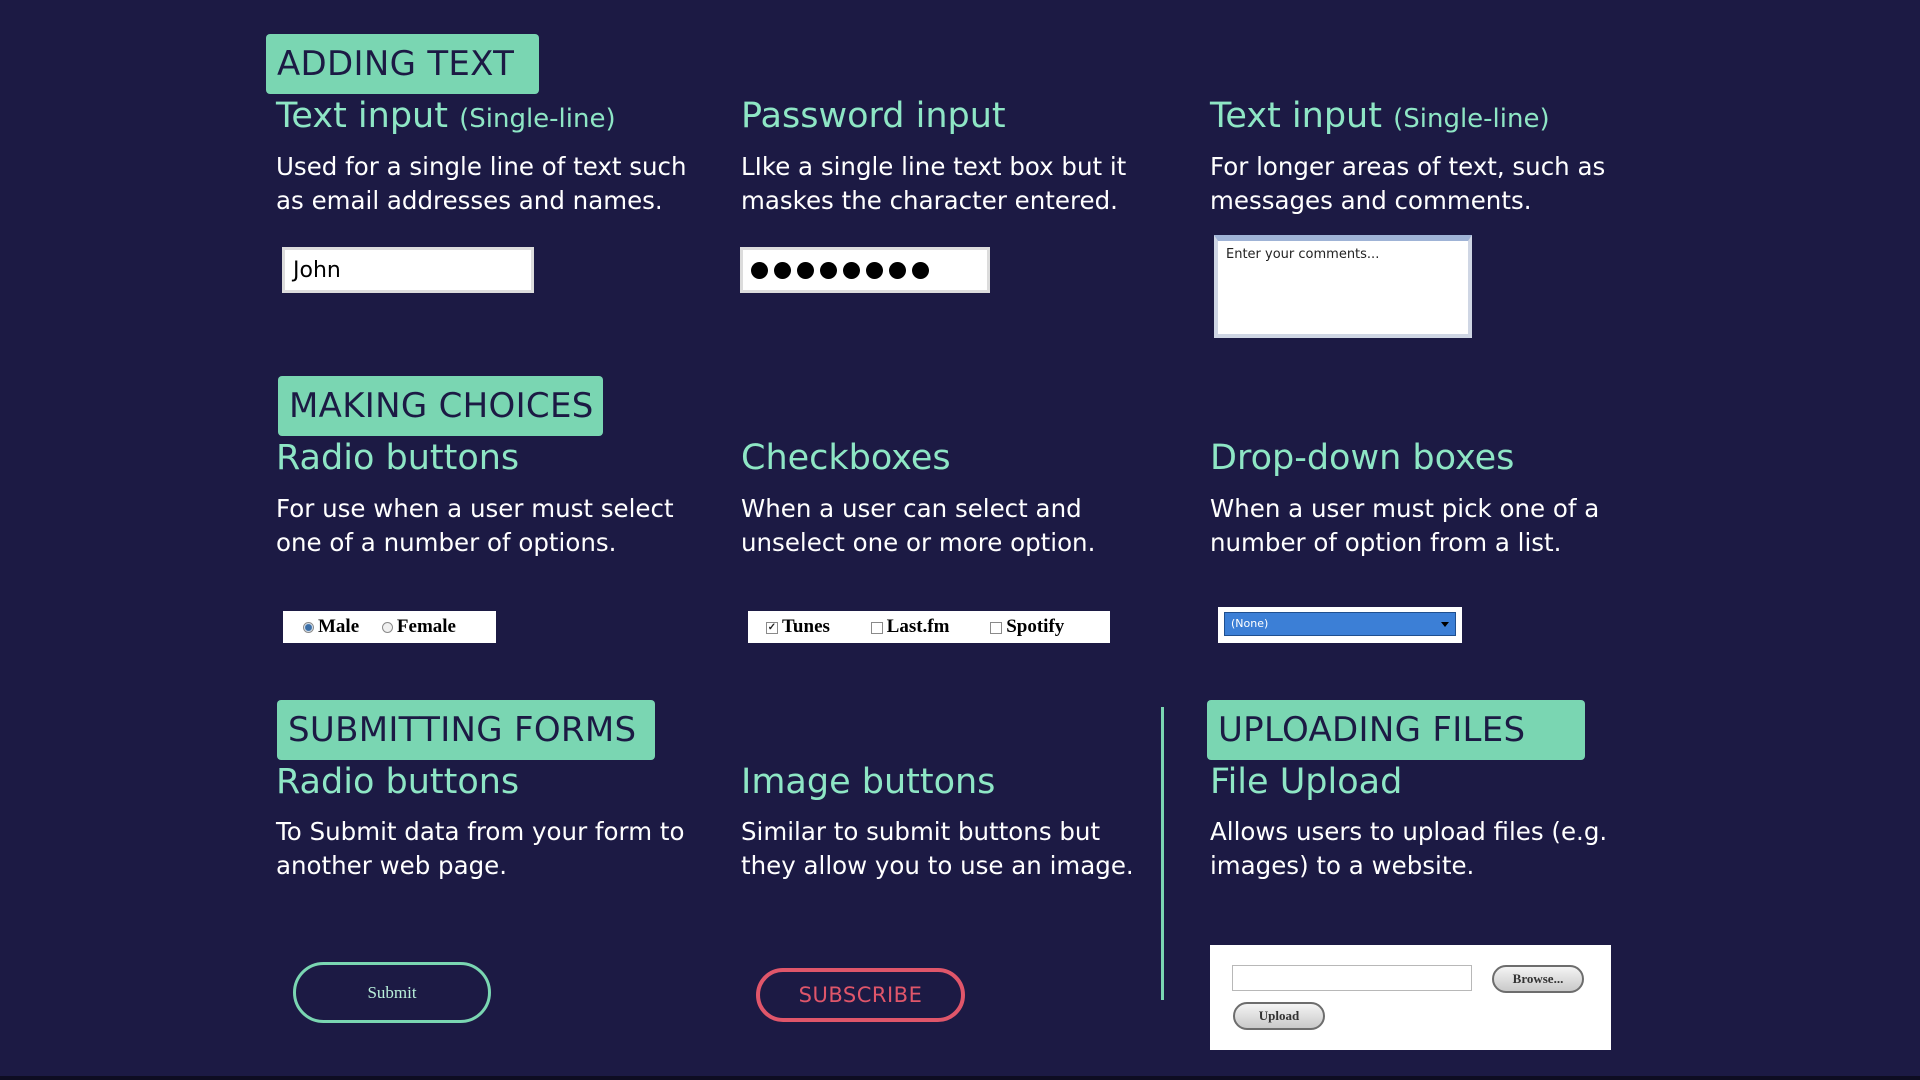 This screenshot has width=1920, height=1080. What do you see at coordinates (1362, 458) in the screenshot?
I see `dropdown-title: Drop-down boxes` at bounding box center [1362, 458].